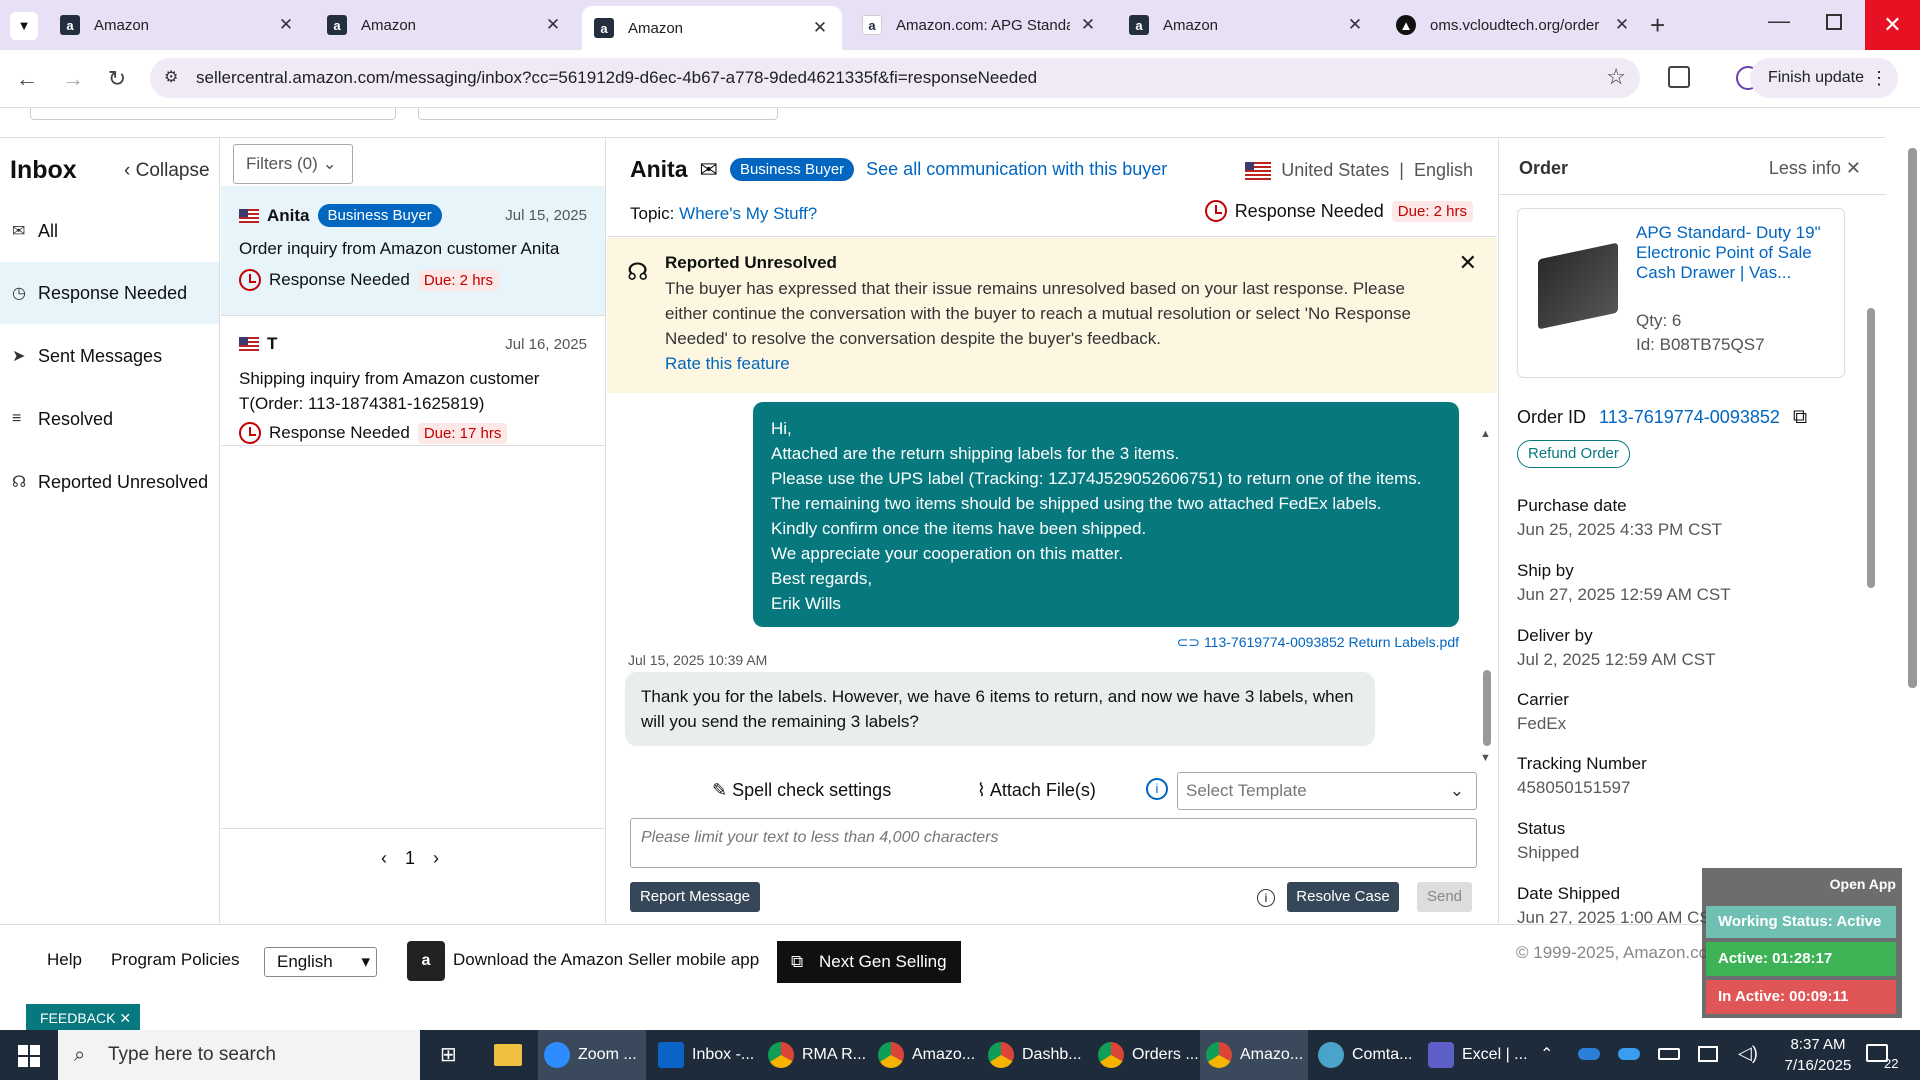 This screenshot has height=1080, width=1920. I want to click on sidebar-item-reported-unresolved: ☊ Reported Unresolved, so click(109, 482).